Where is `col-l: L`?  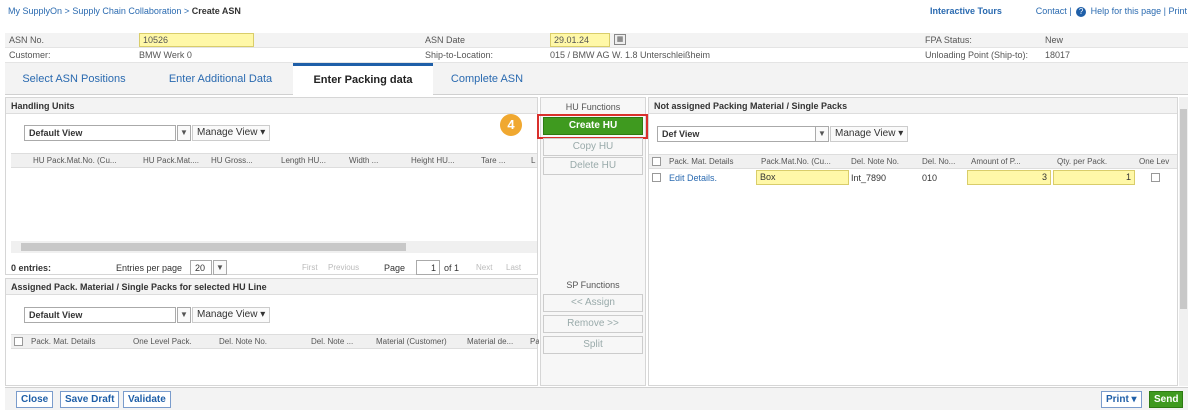
col-l: L is located at coordinates (535, 160).